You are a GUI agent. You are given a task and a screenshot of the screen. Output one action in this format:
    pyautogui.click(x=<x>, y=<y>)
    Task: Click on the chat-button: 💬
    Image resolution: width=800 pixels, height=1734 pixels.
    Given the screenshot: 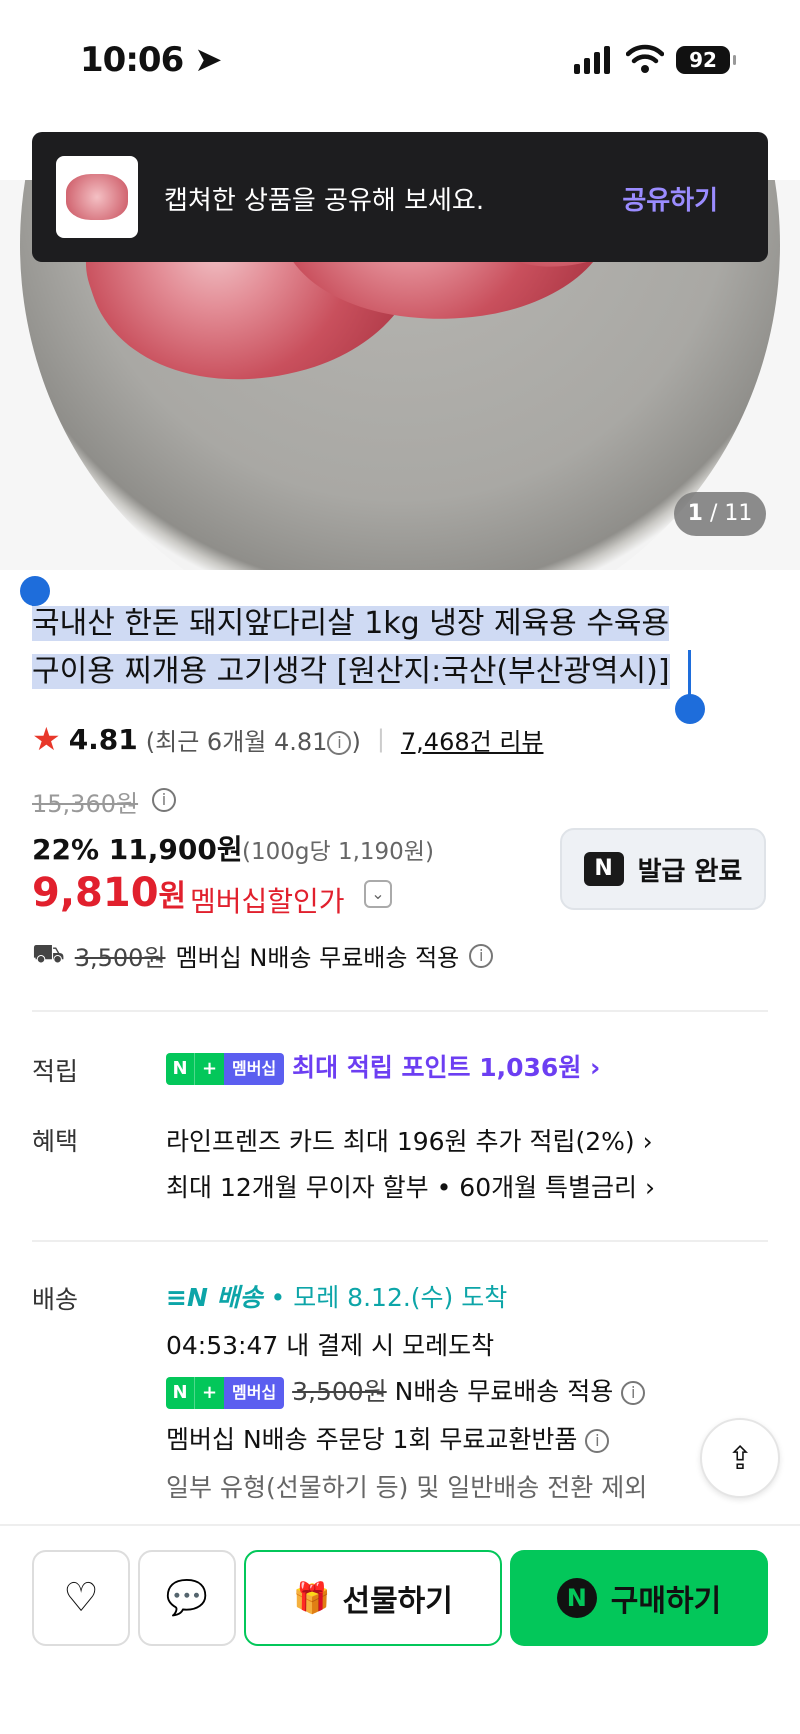 What is the action you would take?
    pyautogui.click(x=187, y=1598)
    